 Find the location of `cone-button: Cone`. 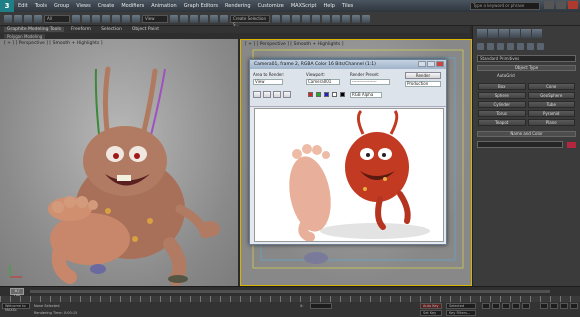

cone-button: Cone is located at coordinates (551, 86).